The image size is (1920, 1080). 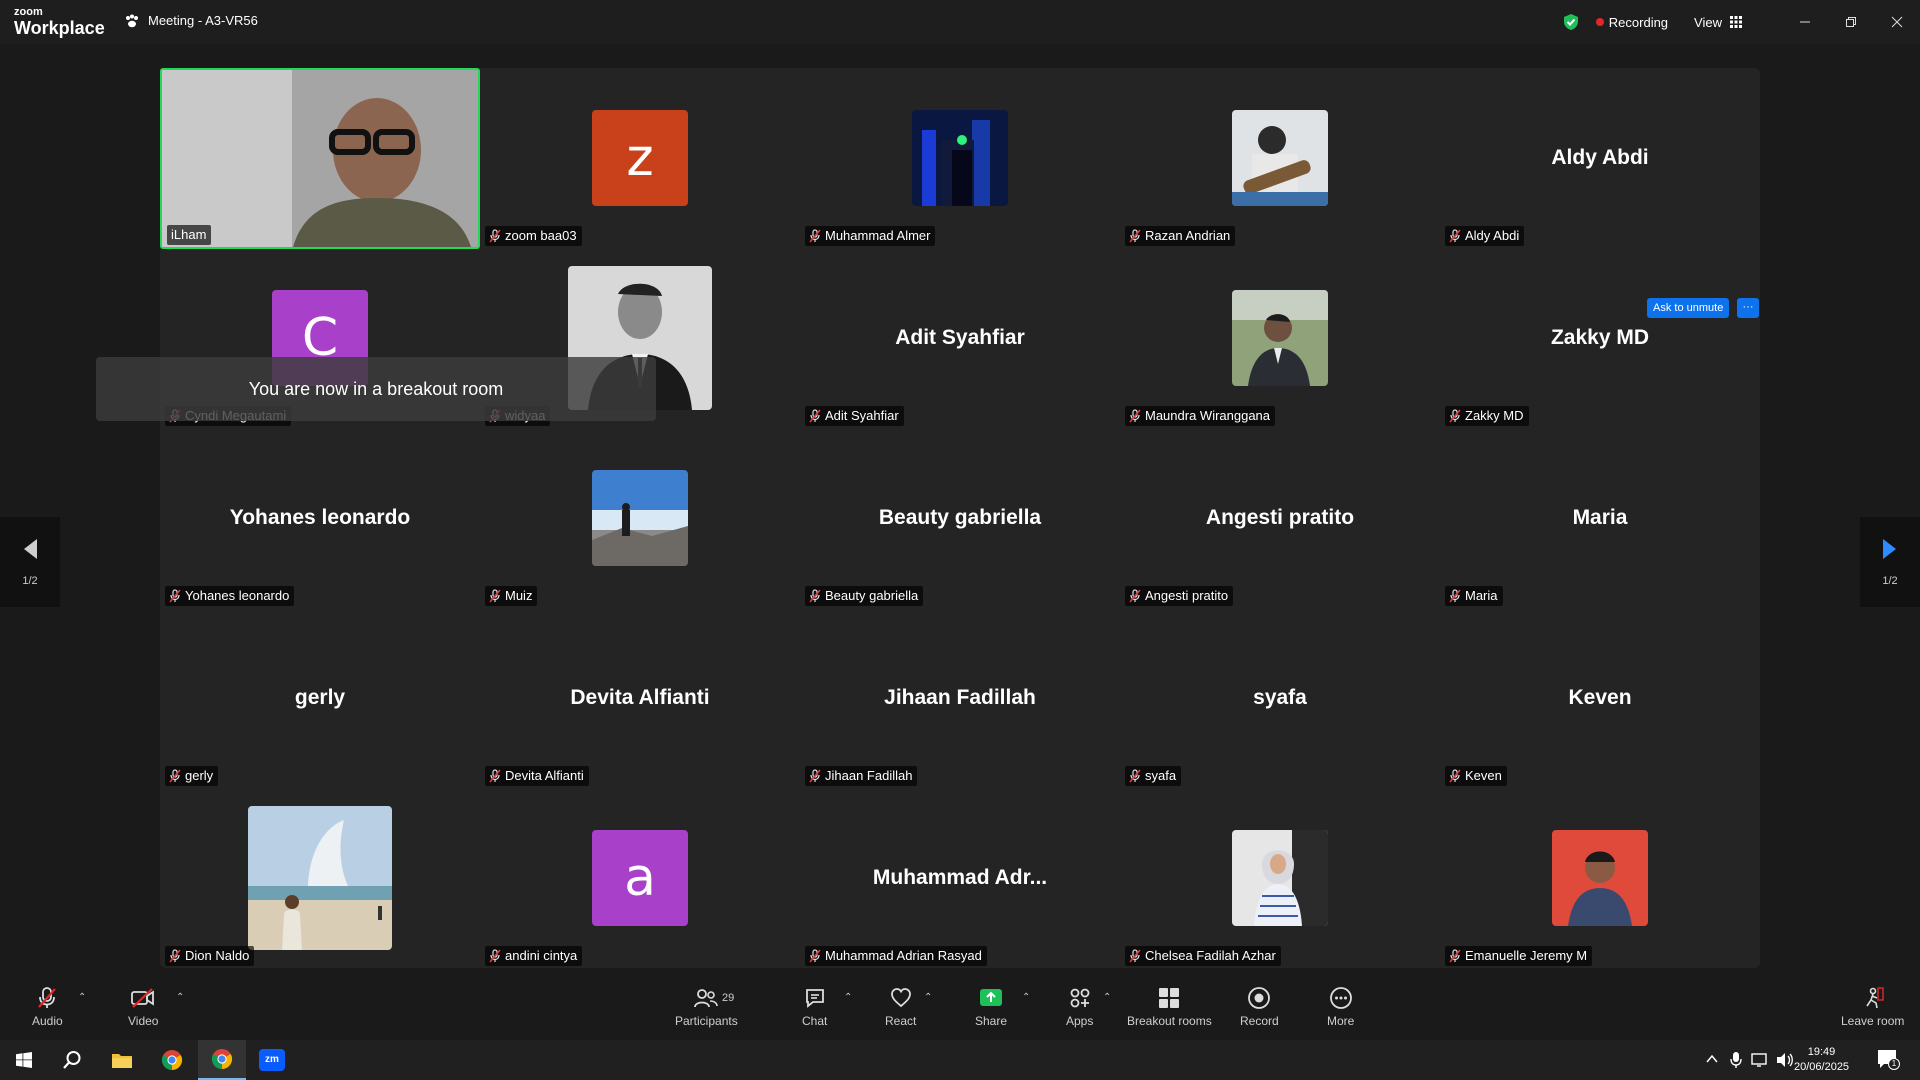 What do you see at coordinates (30, 562) in the screenshot?
I see `prev-page-button: 1/2` at bounding box center [30, 562].